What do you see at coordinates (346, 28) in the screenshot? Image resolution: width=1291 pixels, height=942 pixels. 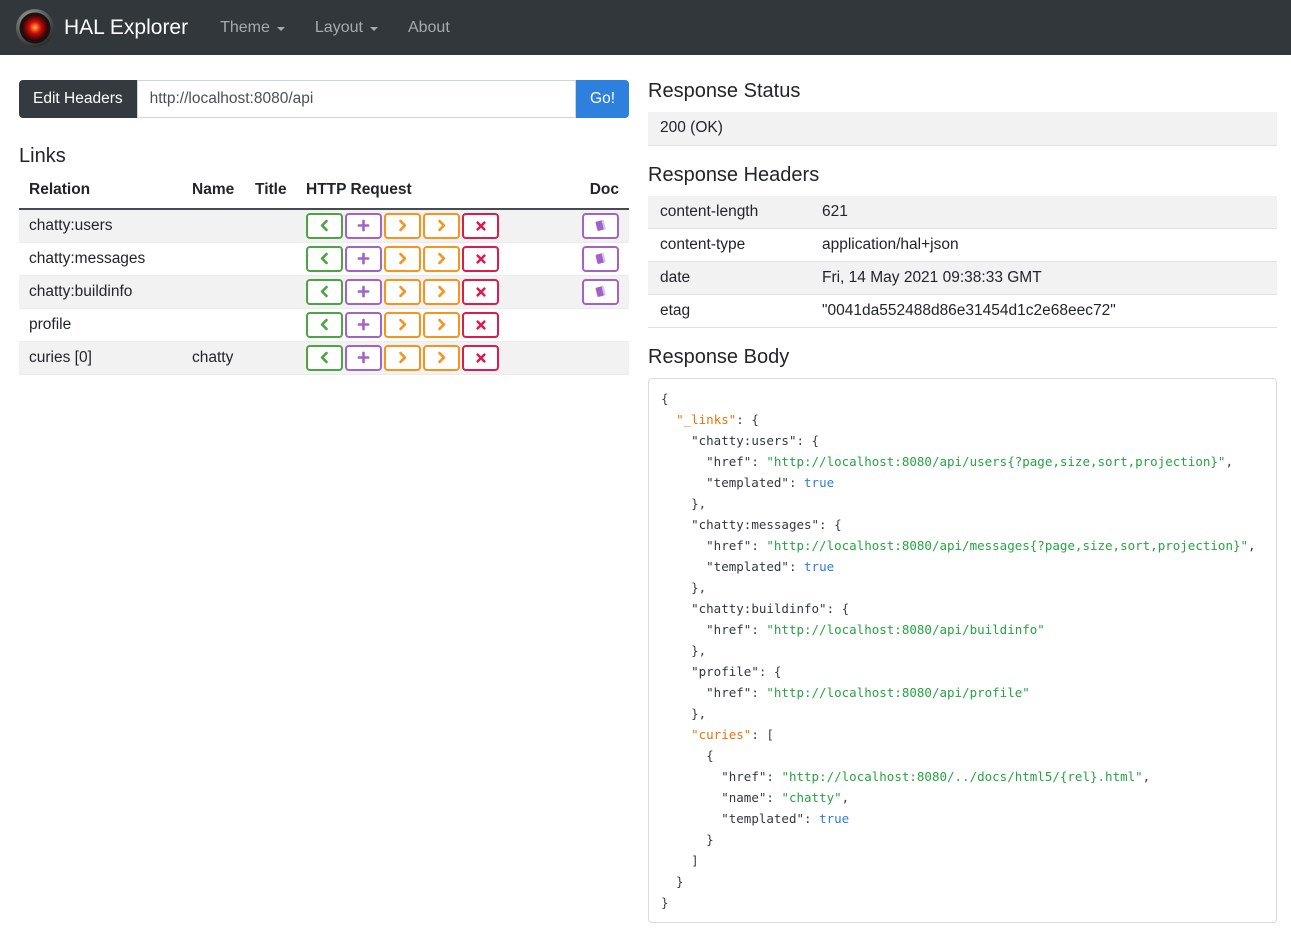 I see `nav-item-layout: Layout` at bounding box center [346, 28].